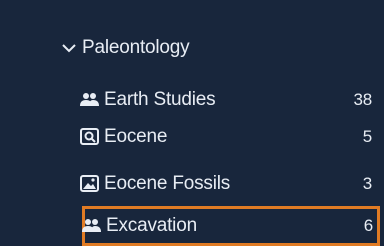 The image size is (384, 246). Describe the element at coordinates (69, 48) in the screenshot. I see `chevron-down-icon` at that location.